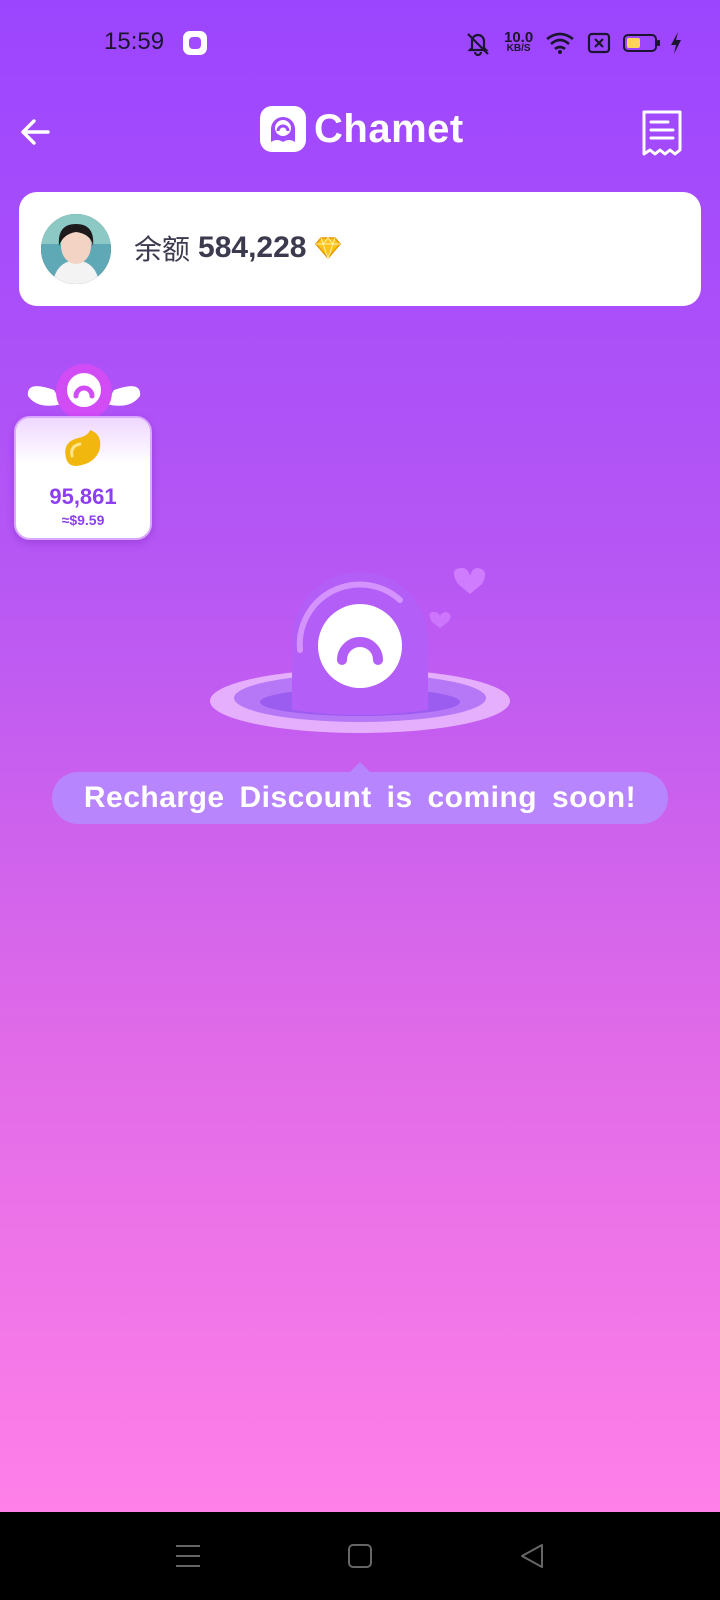 This screenshot has height=1600, width=720. I want to click on app-name: Chamet, so click(389, 128).